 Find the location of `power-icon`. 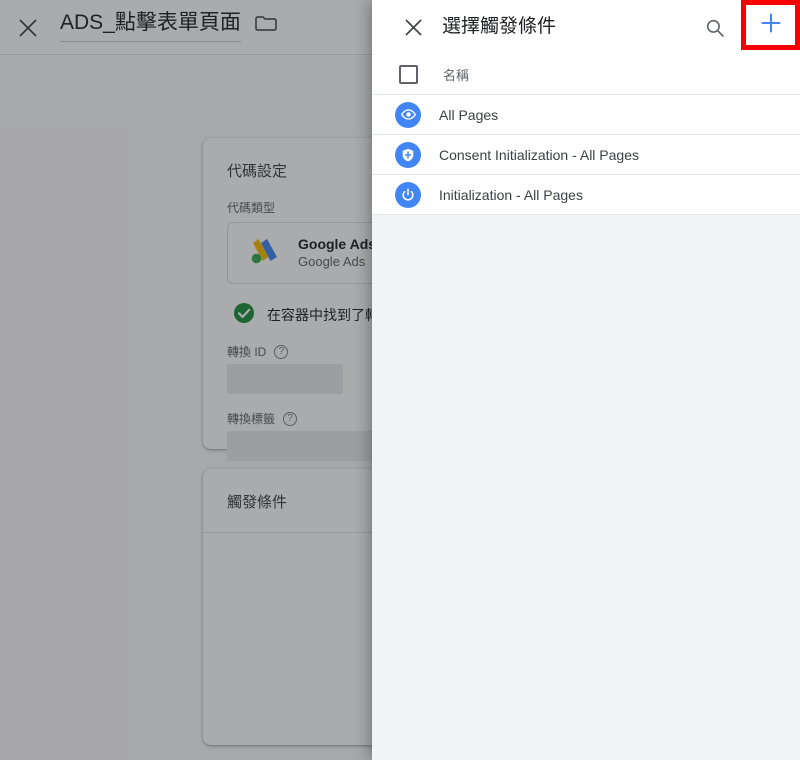

power-icon is located at coordinates (408, 194).